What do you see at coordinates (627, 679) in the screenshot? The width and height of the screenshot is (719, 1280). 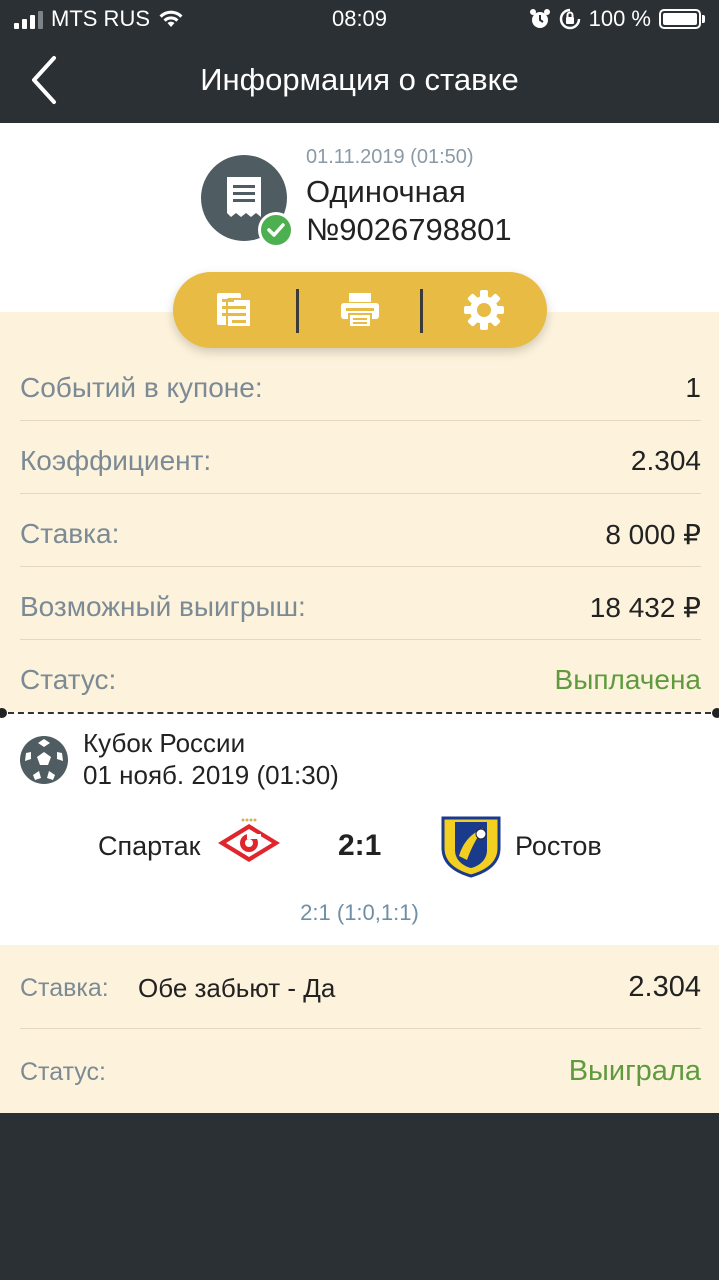 I see `status-value: Выплачена` at bounding box center [627, 679].